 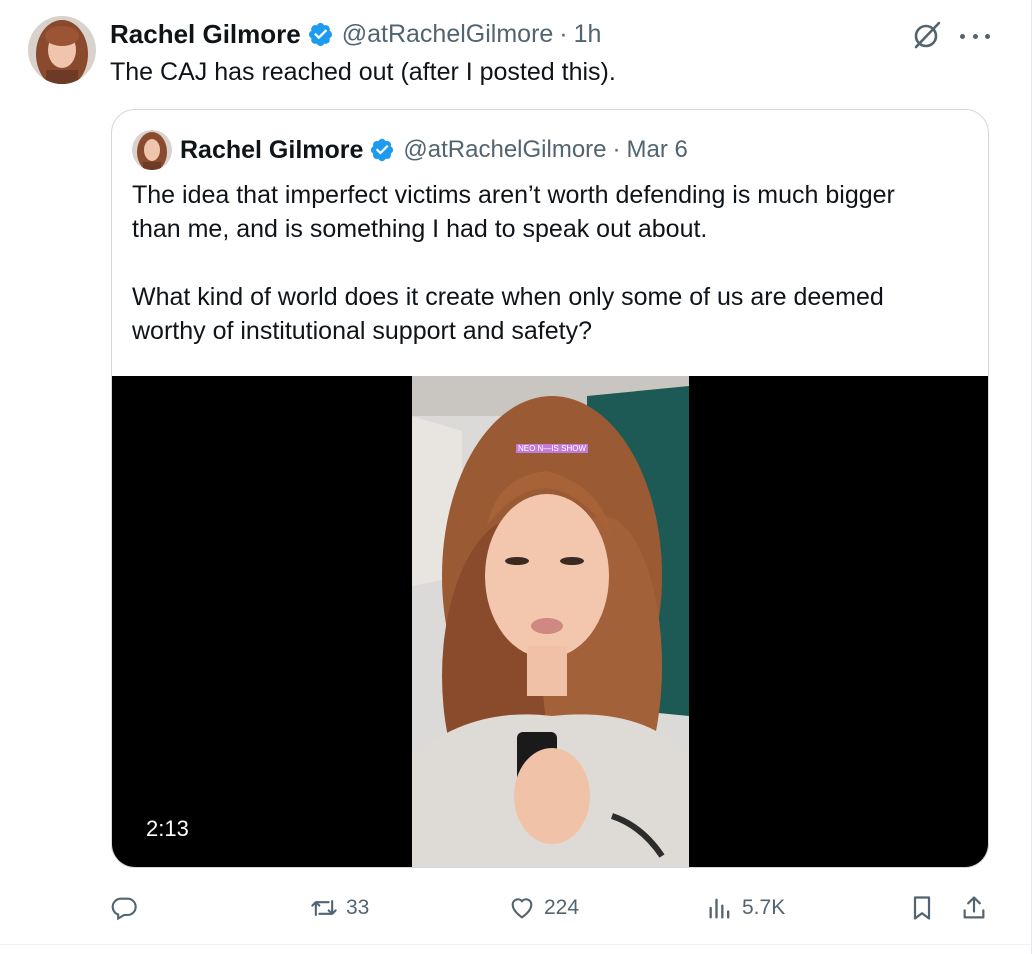 I want to click on bookmark-button, so click(x=922, y=908).